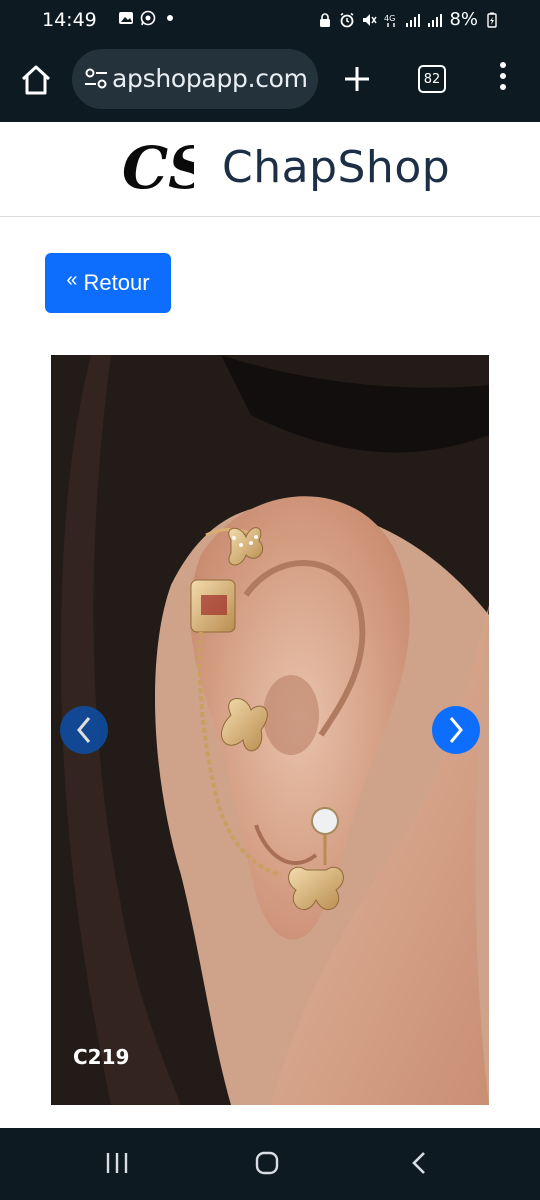  Describe the element at coordinates (503, 79) in the screenshot. I see `more-menu-icon` at that location.